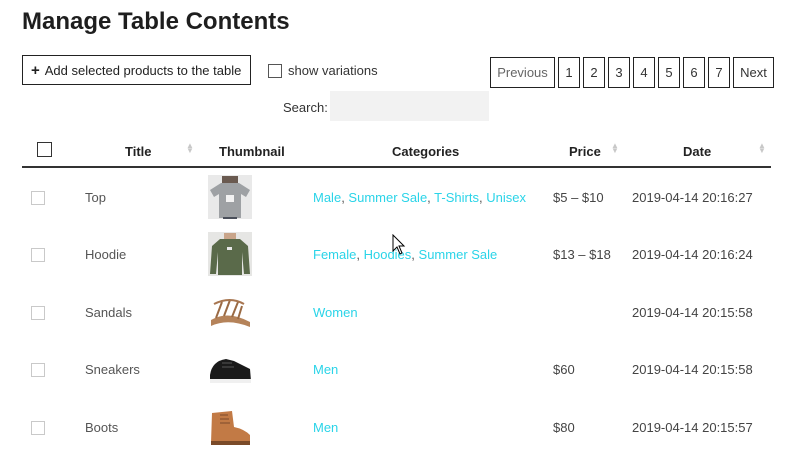 This screenshot has height=450, width=800. What do you see at coordinates (106, 254) in the screenshot?
I see `product-title: Hoodie` at bounding box center [106, 254].